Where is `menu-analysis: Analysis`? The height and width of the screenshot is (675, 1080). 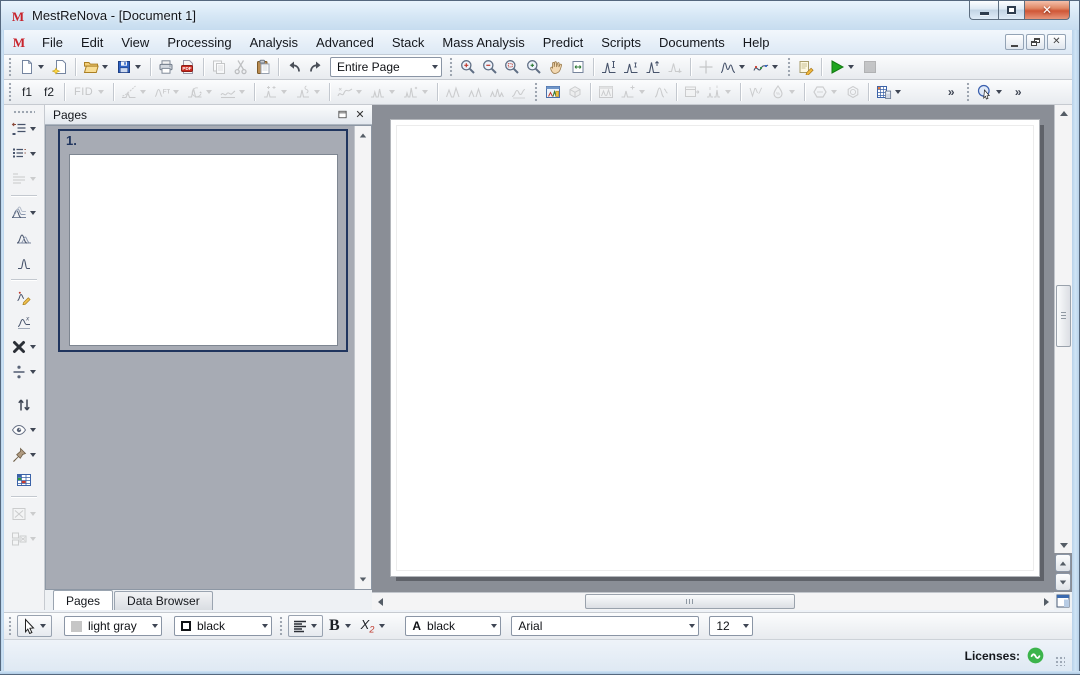 menu-analysis: Analysis is located at coordinates (274, 42).